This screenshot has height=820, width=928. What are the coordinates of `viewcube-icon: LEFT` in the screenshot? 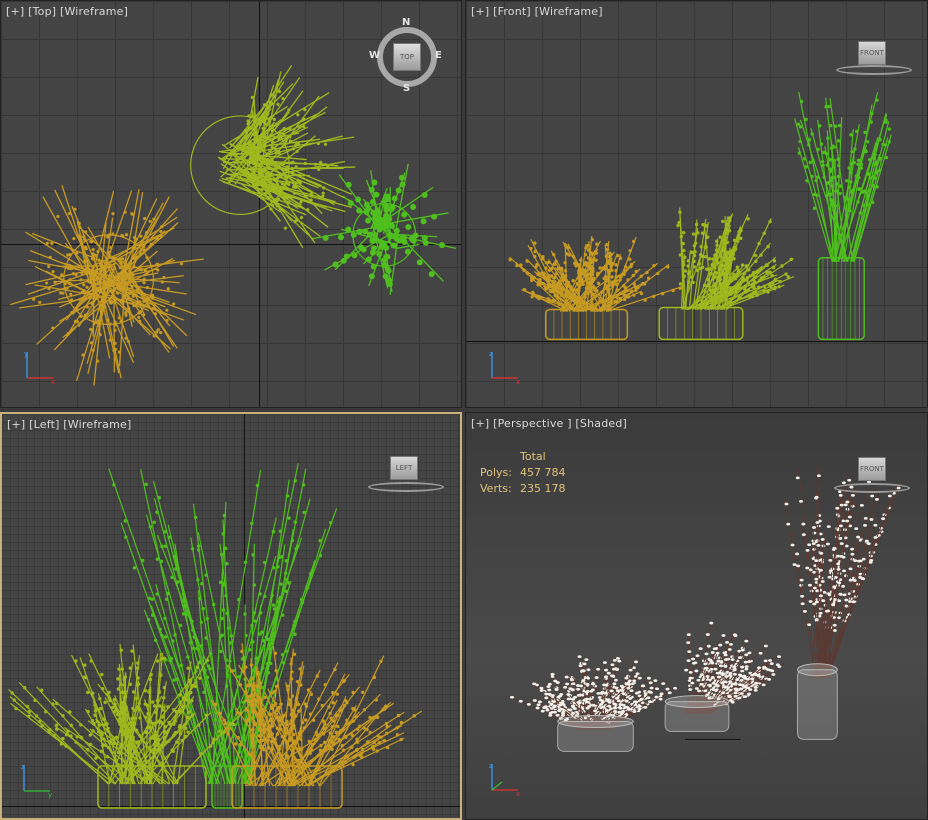 It's located at (408, 476).